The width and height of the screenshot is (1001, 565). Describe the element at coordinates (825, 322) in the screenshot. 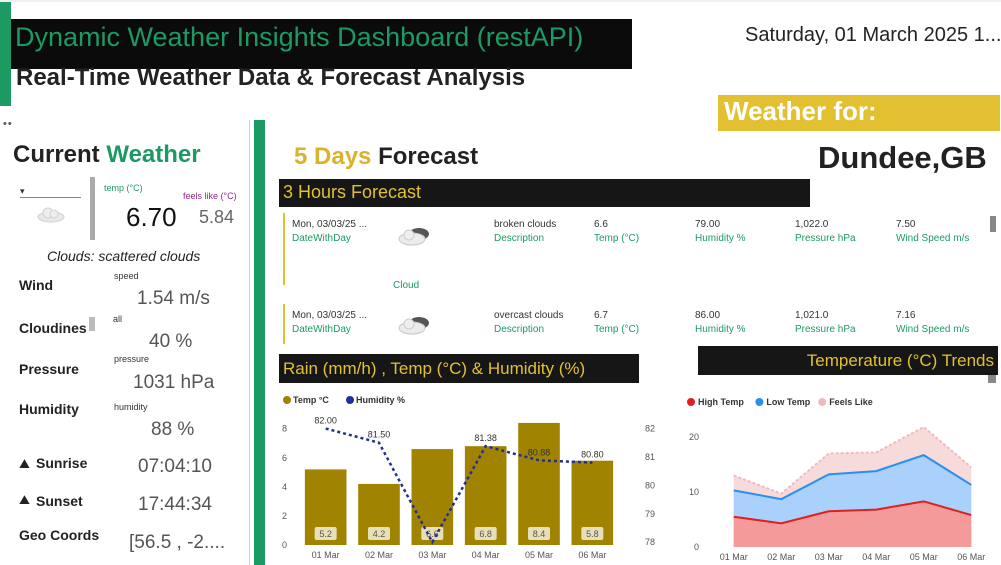

I see `forecast-pressure-cell: 1,021.0 Pressure hPa` at that location.